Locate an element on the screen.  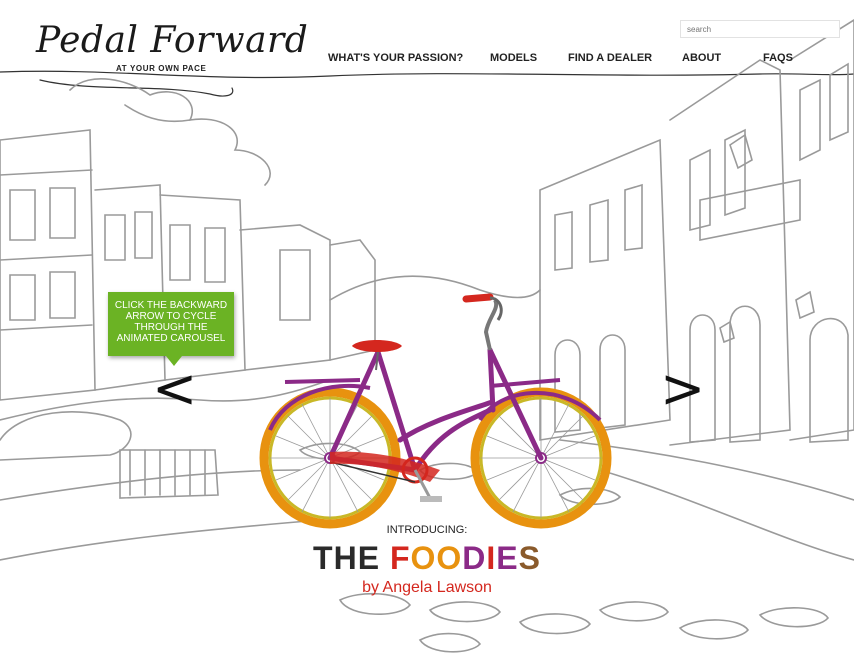
carousel-prev-arrow: < is located at coordinates (174, 389).